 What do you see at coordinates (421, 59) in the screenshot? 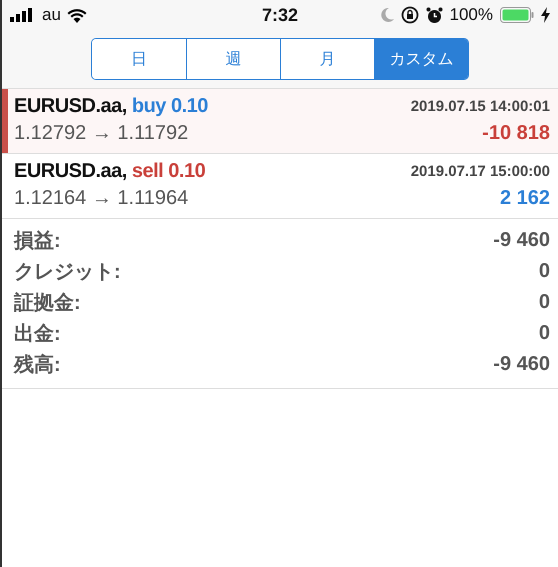
I see `period-tab: カスタム` at bounding box center [421, 59].